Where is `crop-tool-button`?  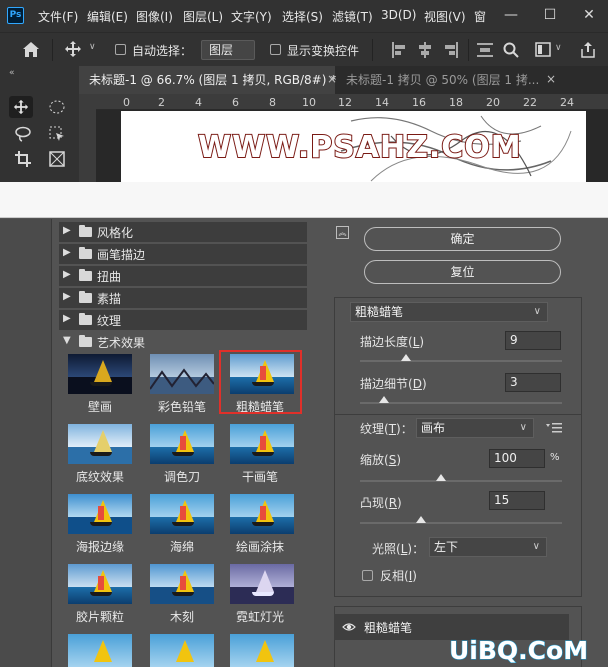 crop-tool-button is located at coordinates (23, 159).